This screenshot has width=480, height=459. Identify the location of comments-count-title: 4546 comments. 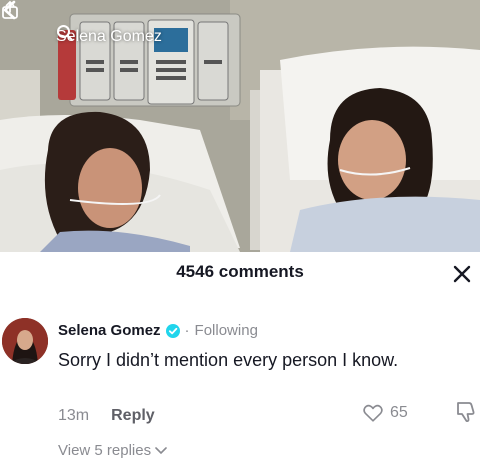
(240, 271).